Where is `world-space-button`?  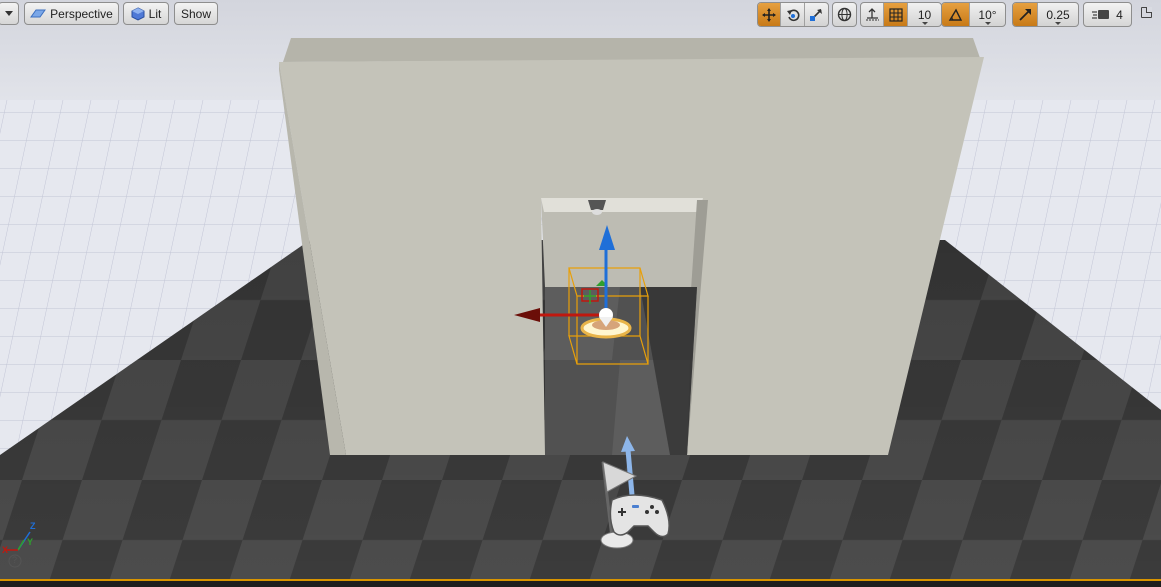 world-space-button is located at coordinates (844, 14).